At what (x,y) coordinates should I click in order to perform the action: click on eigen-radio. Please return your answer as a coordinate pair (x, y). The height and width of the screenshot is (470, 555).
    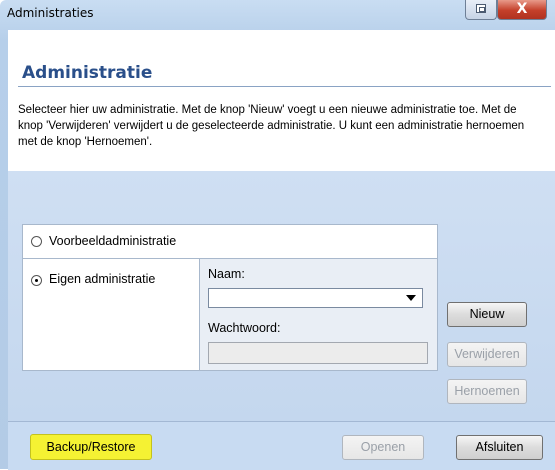
    Looking at the image, I should click on (36, 280).